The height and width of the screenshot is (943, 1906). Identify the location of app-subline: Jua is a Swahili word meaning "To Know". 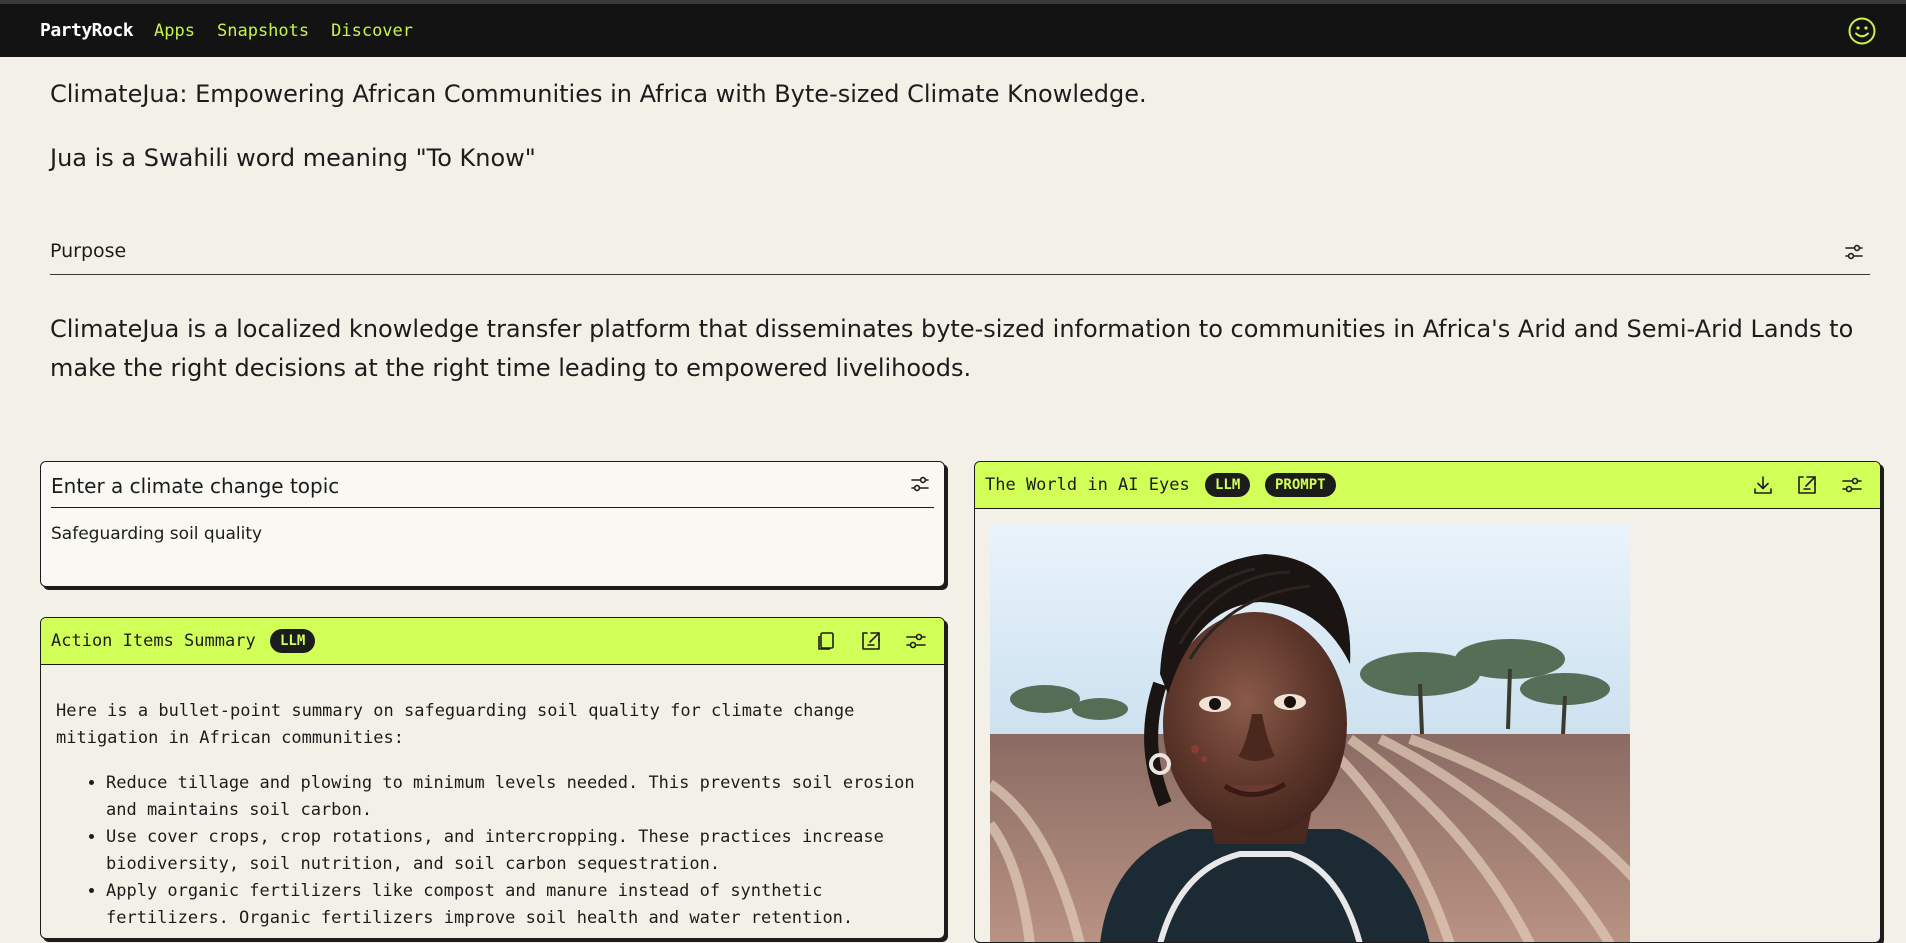
(293, 158).